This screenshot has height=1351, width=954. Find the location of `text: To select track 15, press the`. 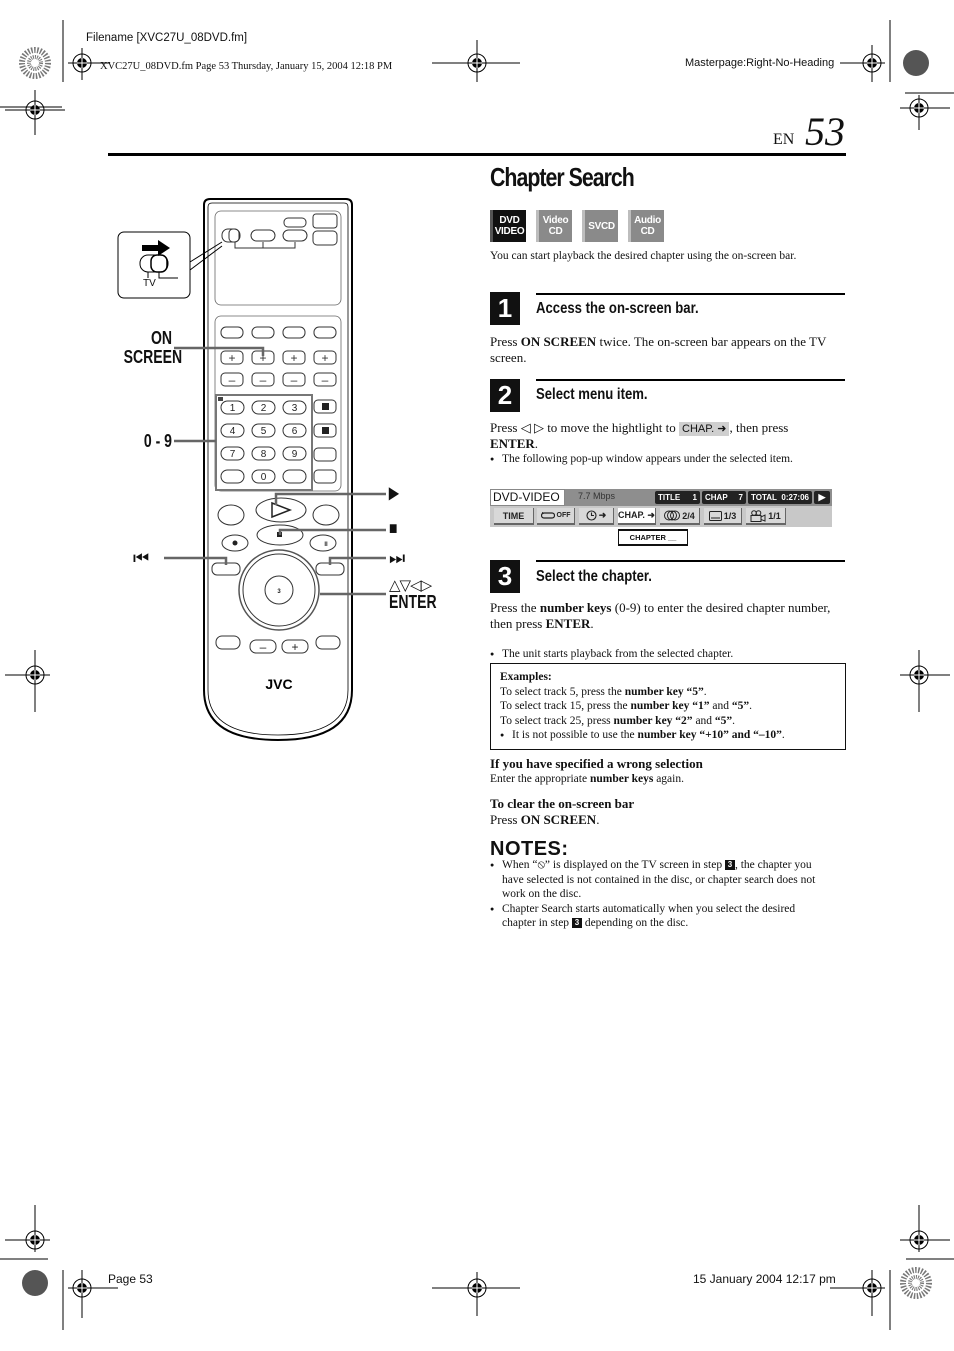

text: To select track 15, press the is located at coordinates (565, 706).